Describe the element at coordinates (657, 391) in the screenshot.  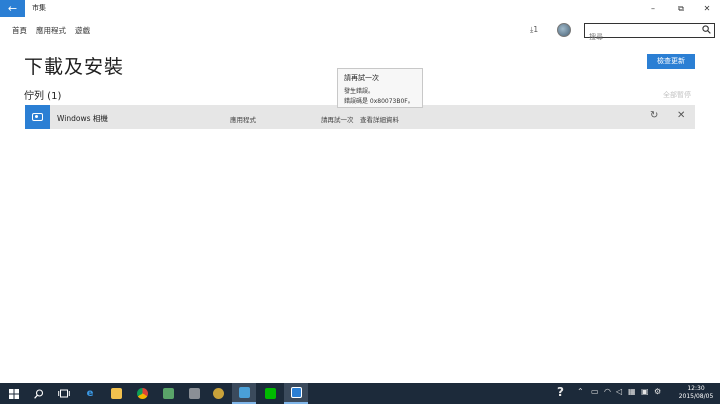
I see `settings-icon: ⚙` at that location.